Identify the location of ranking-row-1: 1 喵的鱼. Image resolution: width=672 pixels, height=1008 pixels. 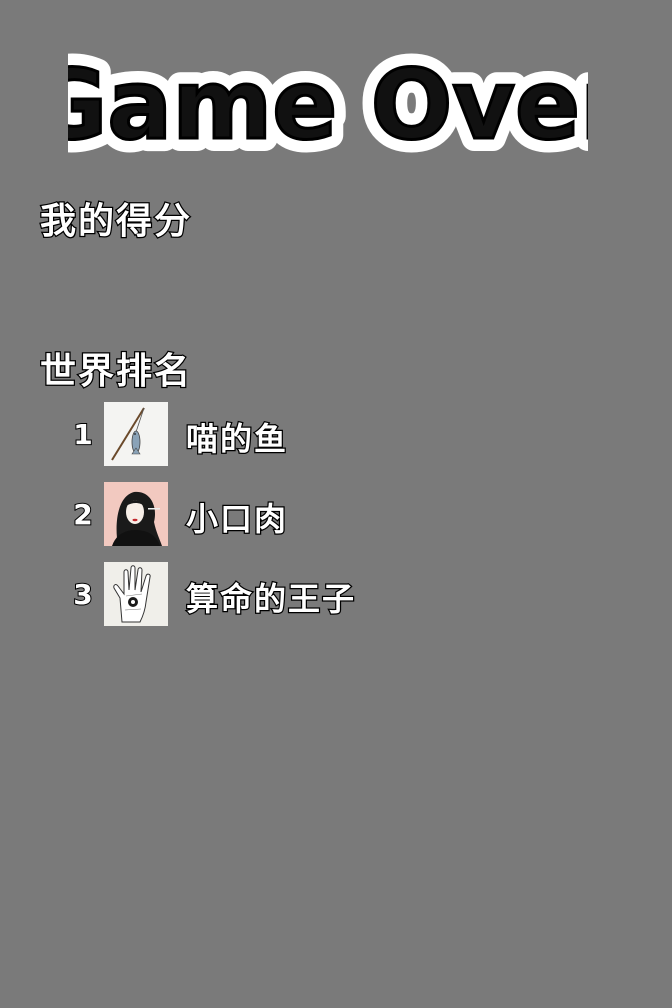
(260, 440).